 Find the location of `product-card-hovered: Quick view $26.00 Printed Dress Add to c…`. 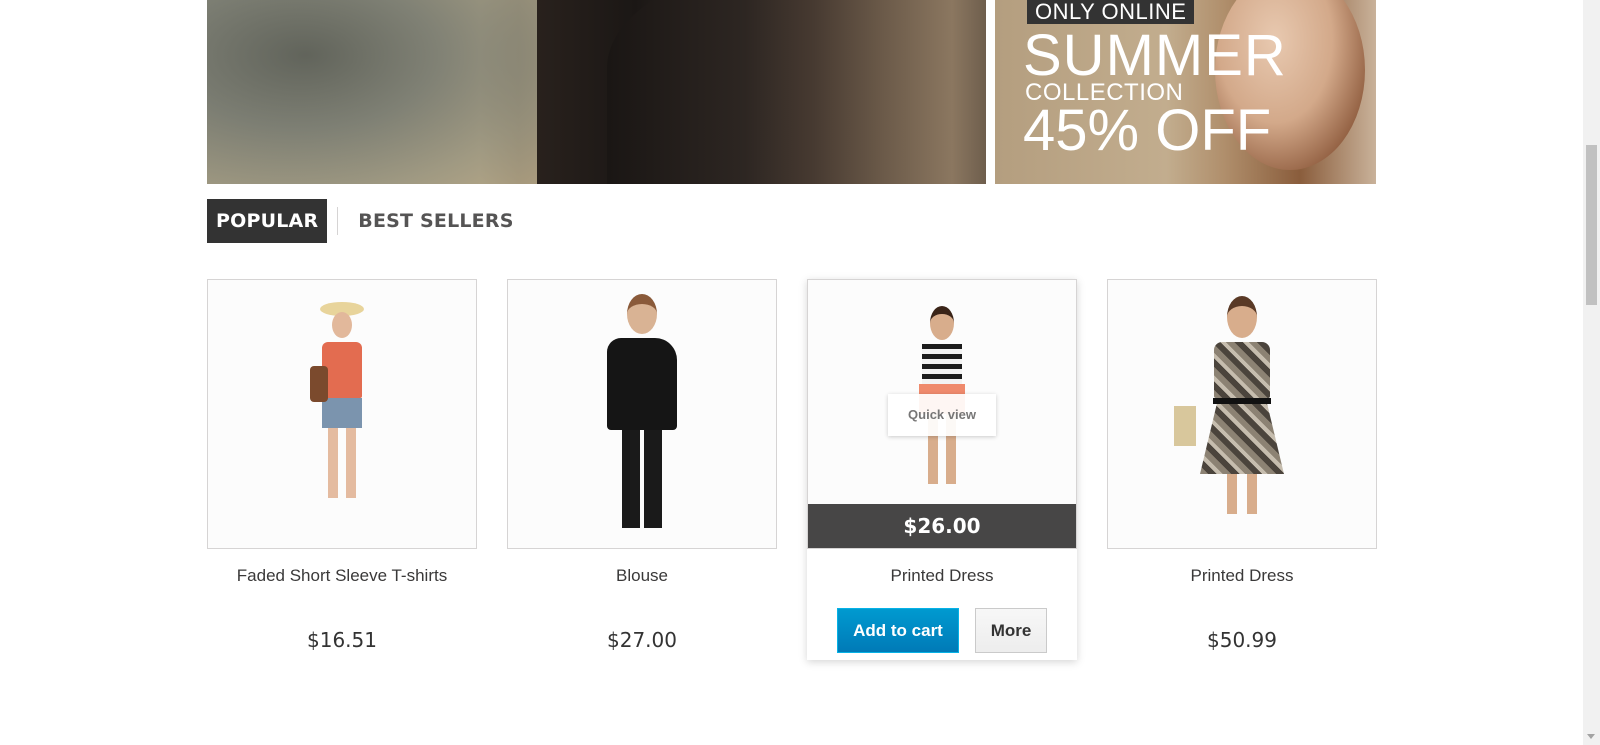

product-card-hovered: Quick view $26.00 Printed Dress Add to c… is located at coordinates (942, 469).